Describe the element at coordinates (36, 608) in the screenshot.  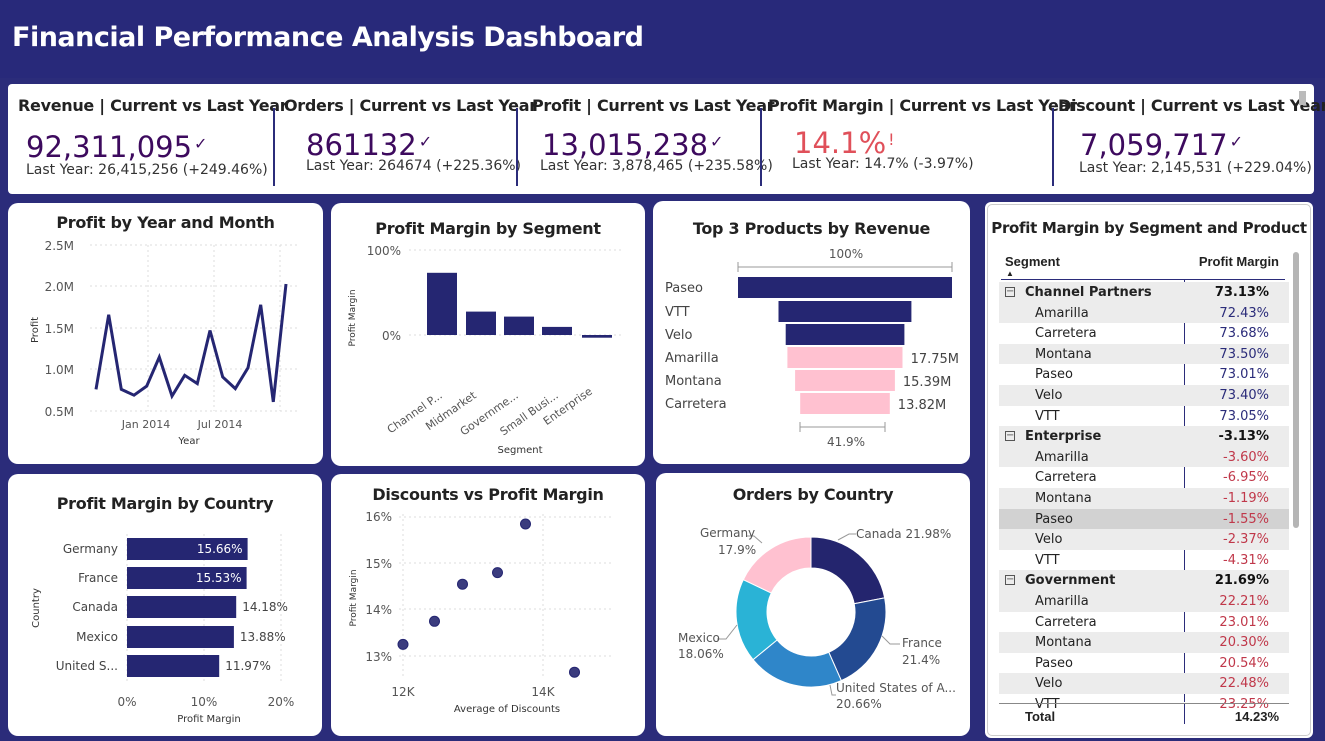
I see `y-axis-label: Country` at that location.